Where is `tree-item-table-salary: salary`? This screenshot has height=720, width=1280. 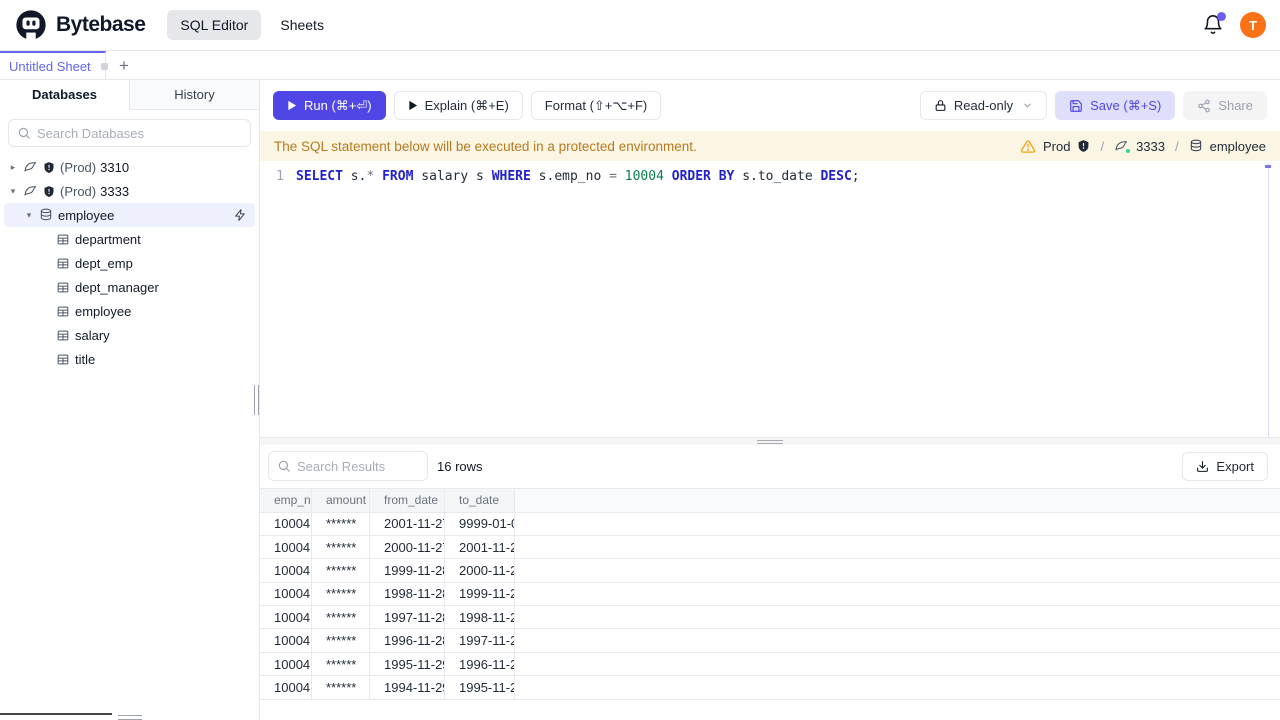 tree-item-table-salary: salary is located at coordinates (129, 335).